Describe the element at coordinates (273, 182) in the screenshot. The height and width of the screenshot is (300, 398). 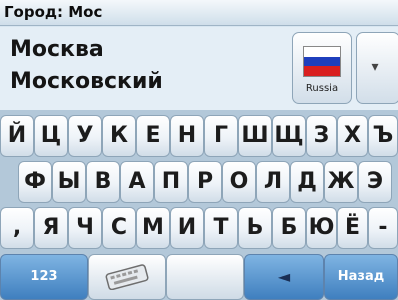
I see `key: Л` at that location.